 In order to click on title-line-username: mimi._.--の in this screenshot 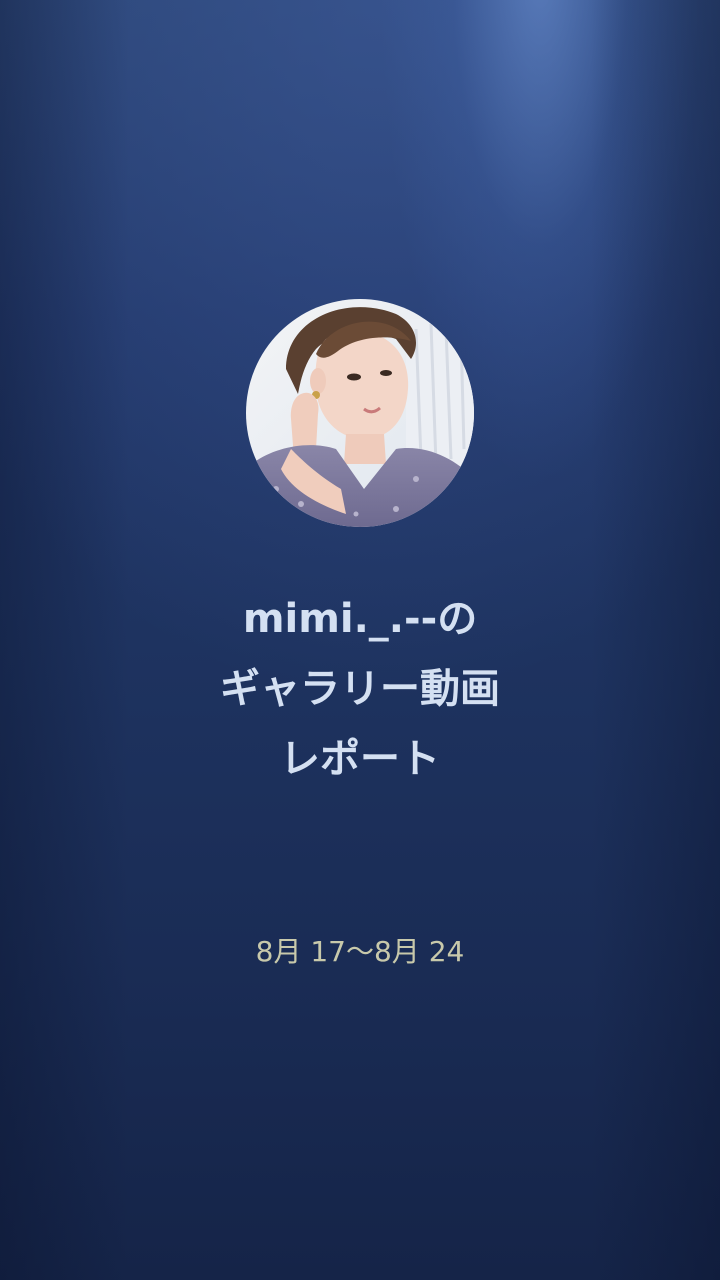, I will do `click(360, 619)`.